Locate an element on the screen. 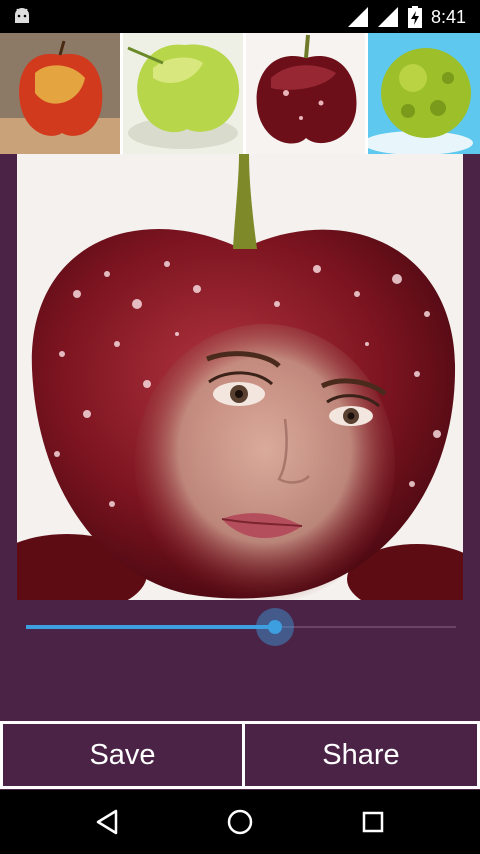  share-button-label: Share is located at coordinates (361, 754).